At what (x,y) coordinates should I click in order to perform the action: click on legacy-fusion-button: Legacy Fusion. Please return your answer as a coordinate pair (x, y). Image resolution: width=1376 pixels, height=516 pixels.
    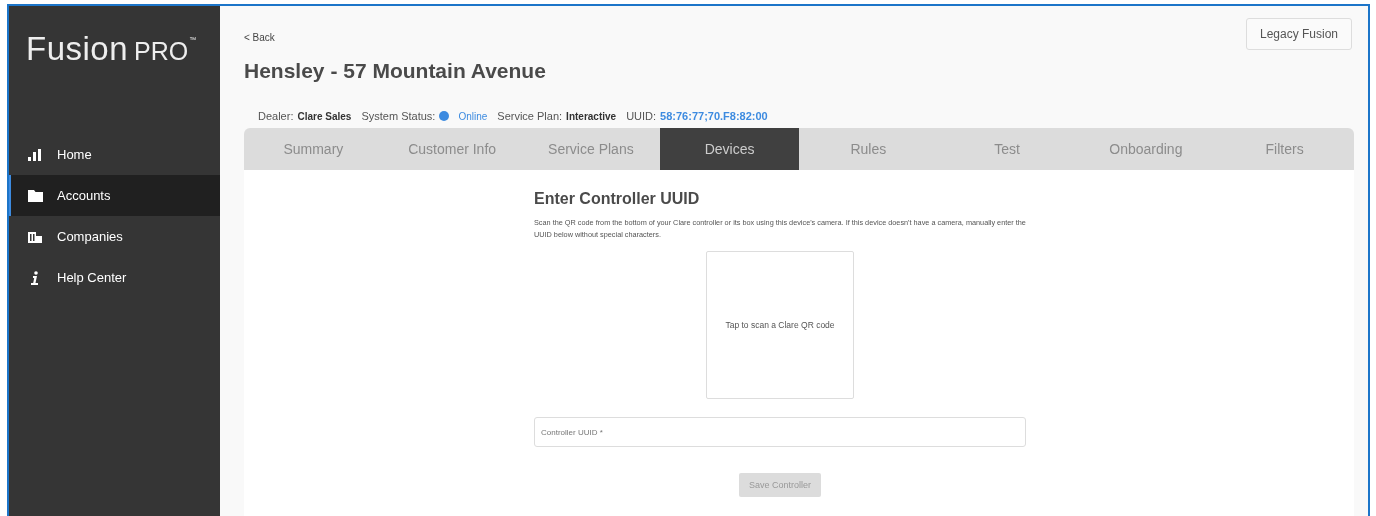
    Looking at the image, I should click on (1298, 34).